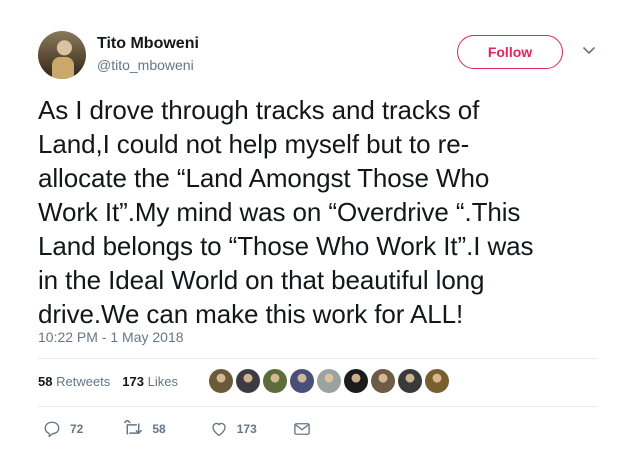  What do you see at coordinates (159, 429) in the screenshot?
I see `retweet-count: 58` at bounding box center [159, 429].